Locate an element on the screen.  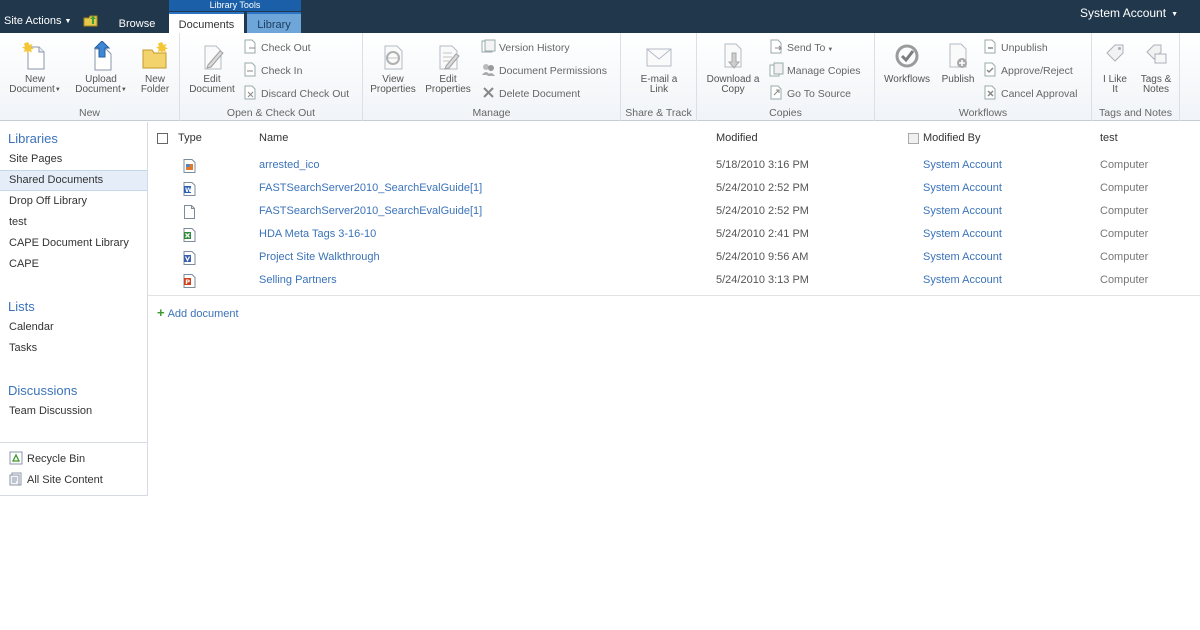
tags-notes-button: Tags & Notes is located at coordinates (1156, 68).